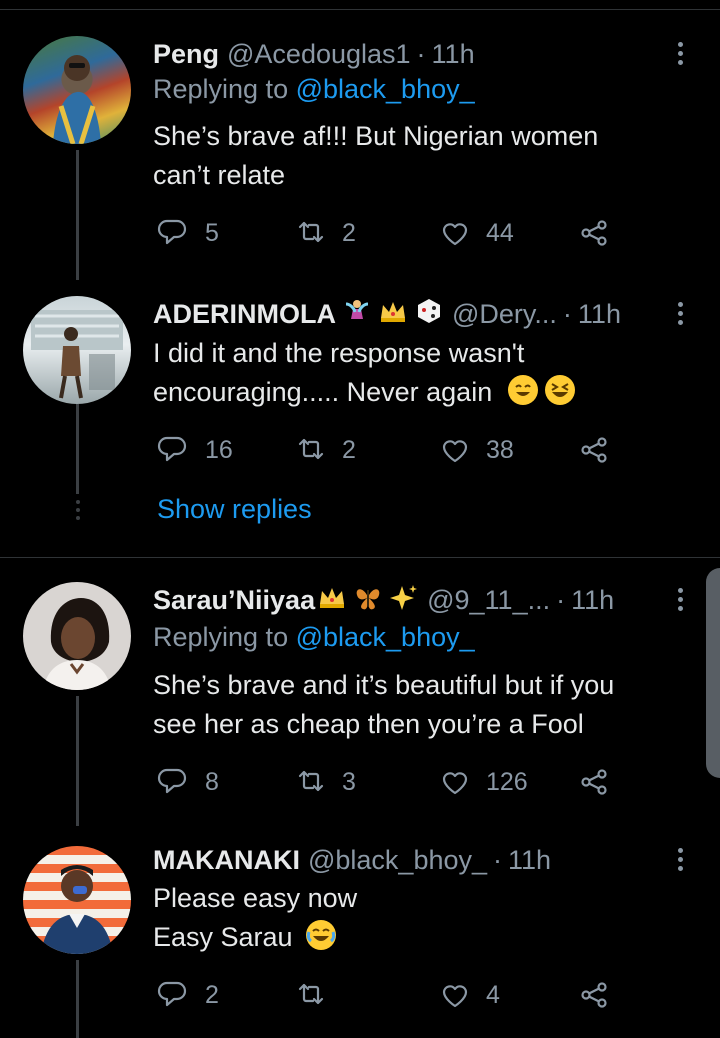  What do you see at coordinates (469, 995) in the screenshot?
I see `like-button: 4` at bounding box center [469, 995].